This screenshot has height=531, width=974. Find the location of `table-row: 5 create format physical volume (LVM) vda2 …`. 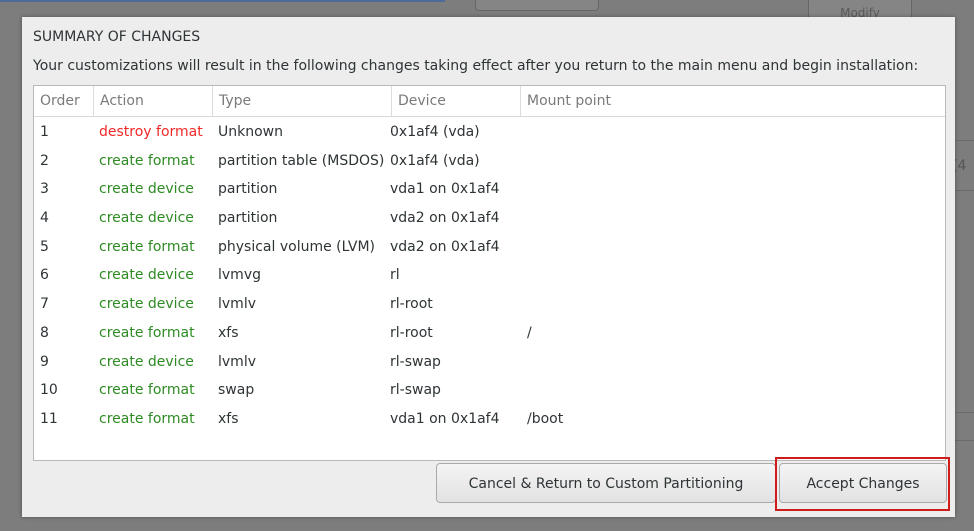

table-row: 5 create format physical volume (LVM) vda2 … is located at coordinates (489, 247).